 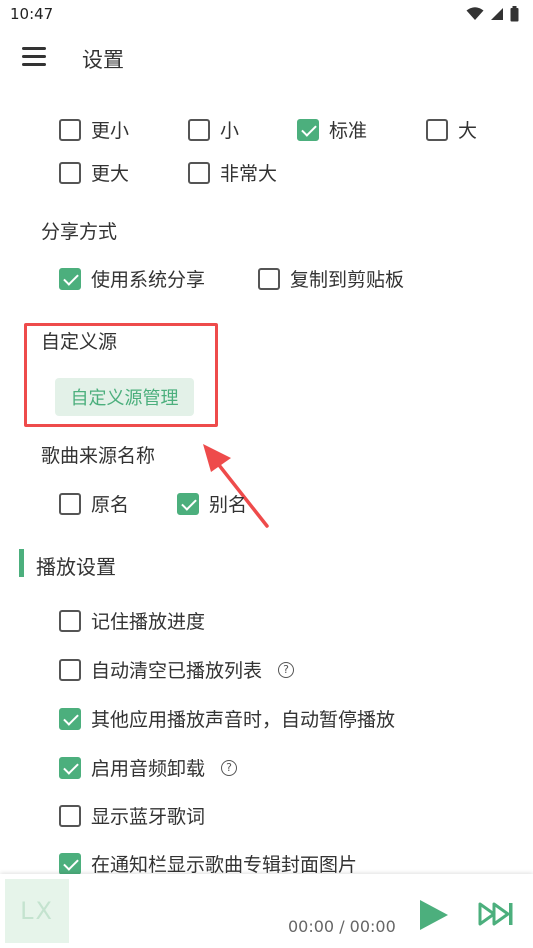 I want to click on checkbox-label: 更大, so click(x=110, y=174).